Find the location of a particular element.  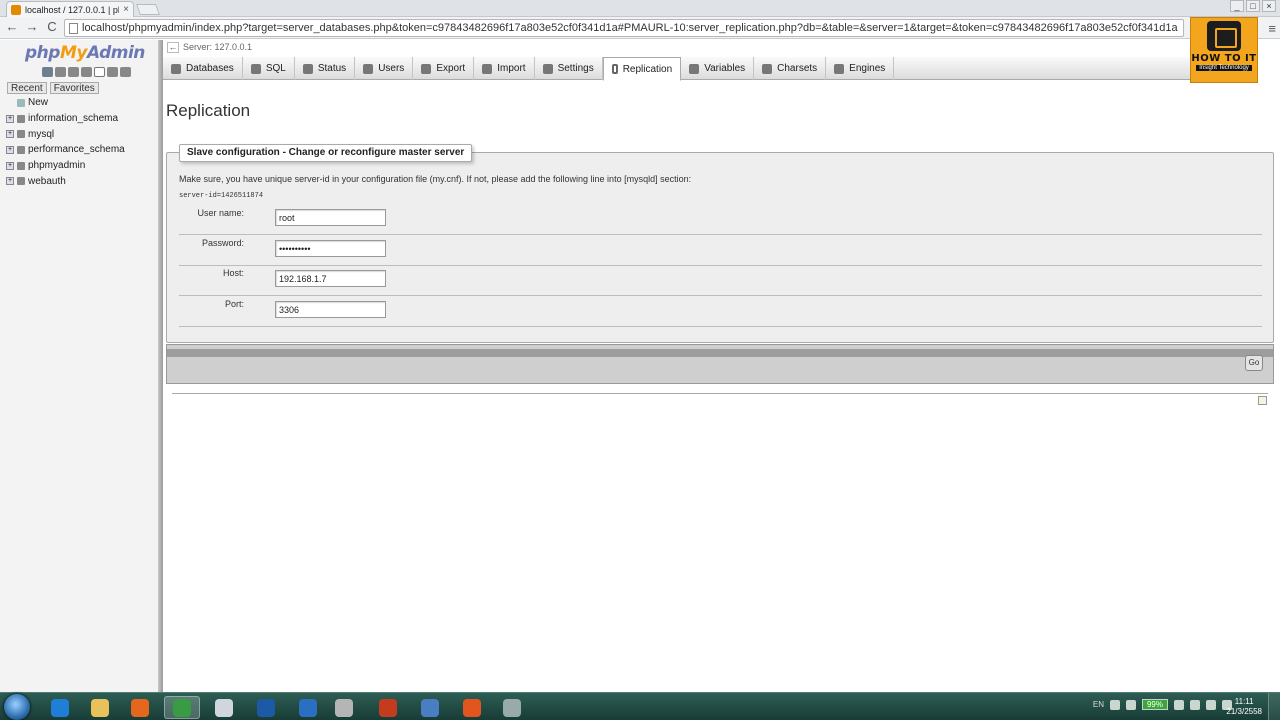

tab-label: Replication is located at coordinates (647, 69).